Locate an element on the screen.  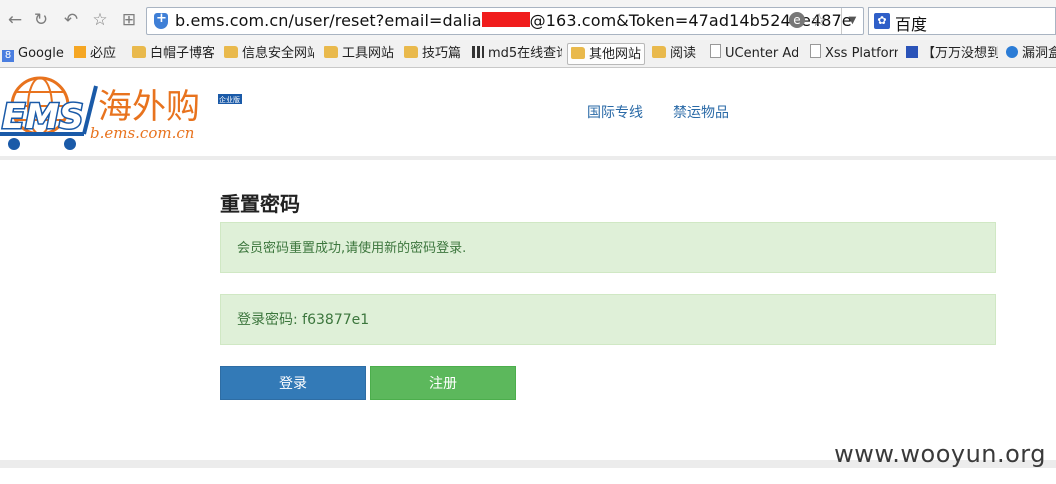
undo-icon: ↶ is located at coordinates (71, 20).